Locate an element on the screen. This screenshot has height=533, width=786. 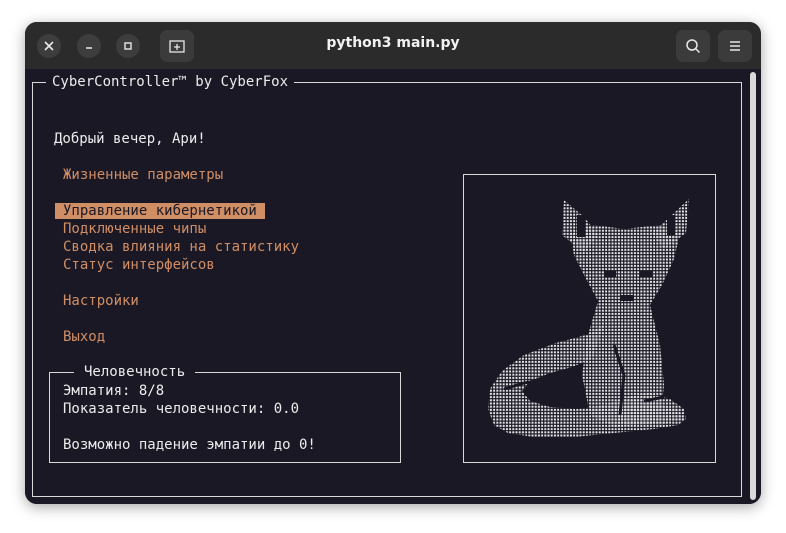
menu-button is located at coordinates (735, 46).